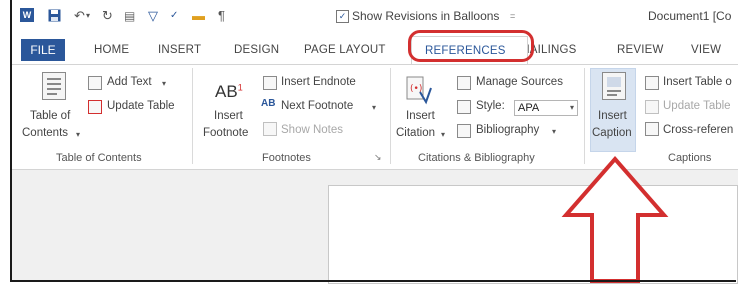 The width and height of the screenshot is (738, 284). Describe the element at coordinates (512, 16) in the screenshot. I see `qat-customize-icon: =` at that location.